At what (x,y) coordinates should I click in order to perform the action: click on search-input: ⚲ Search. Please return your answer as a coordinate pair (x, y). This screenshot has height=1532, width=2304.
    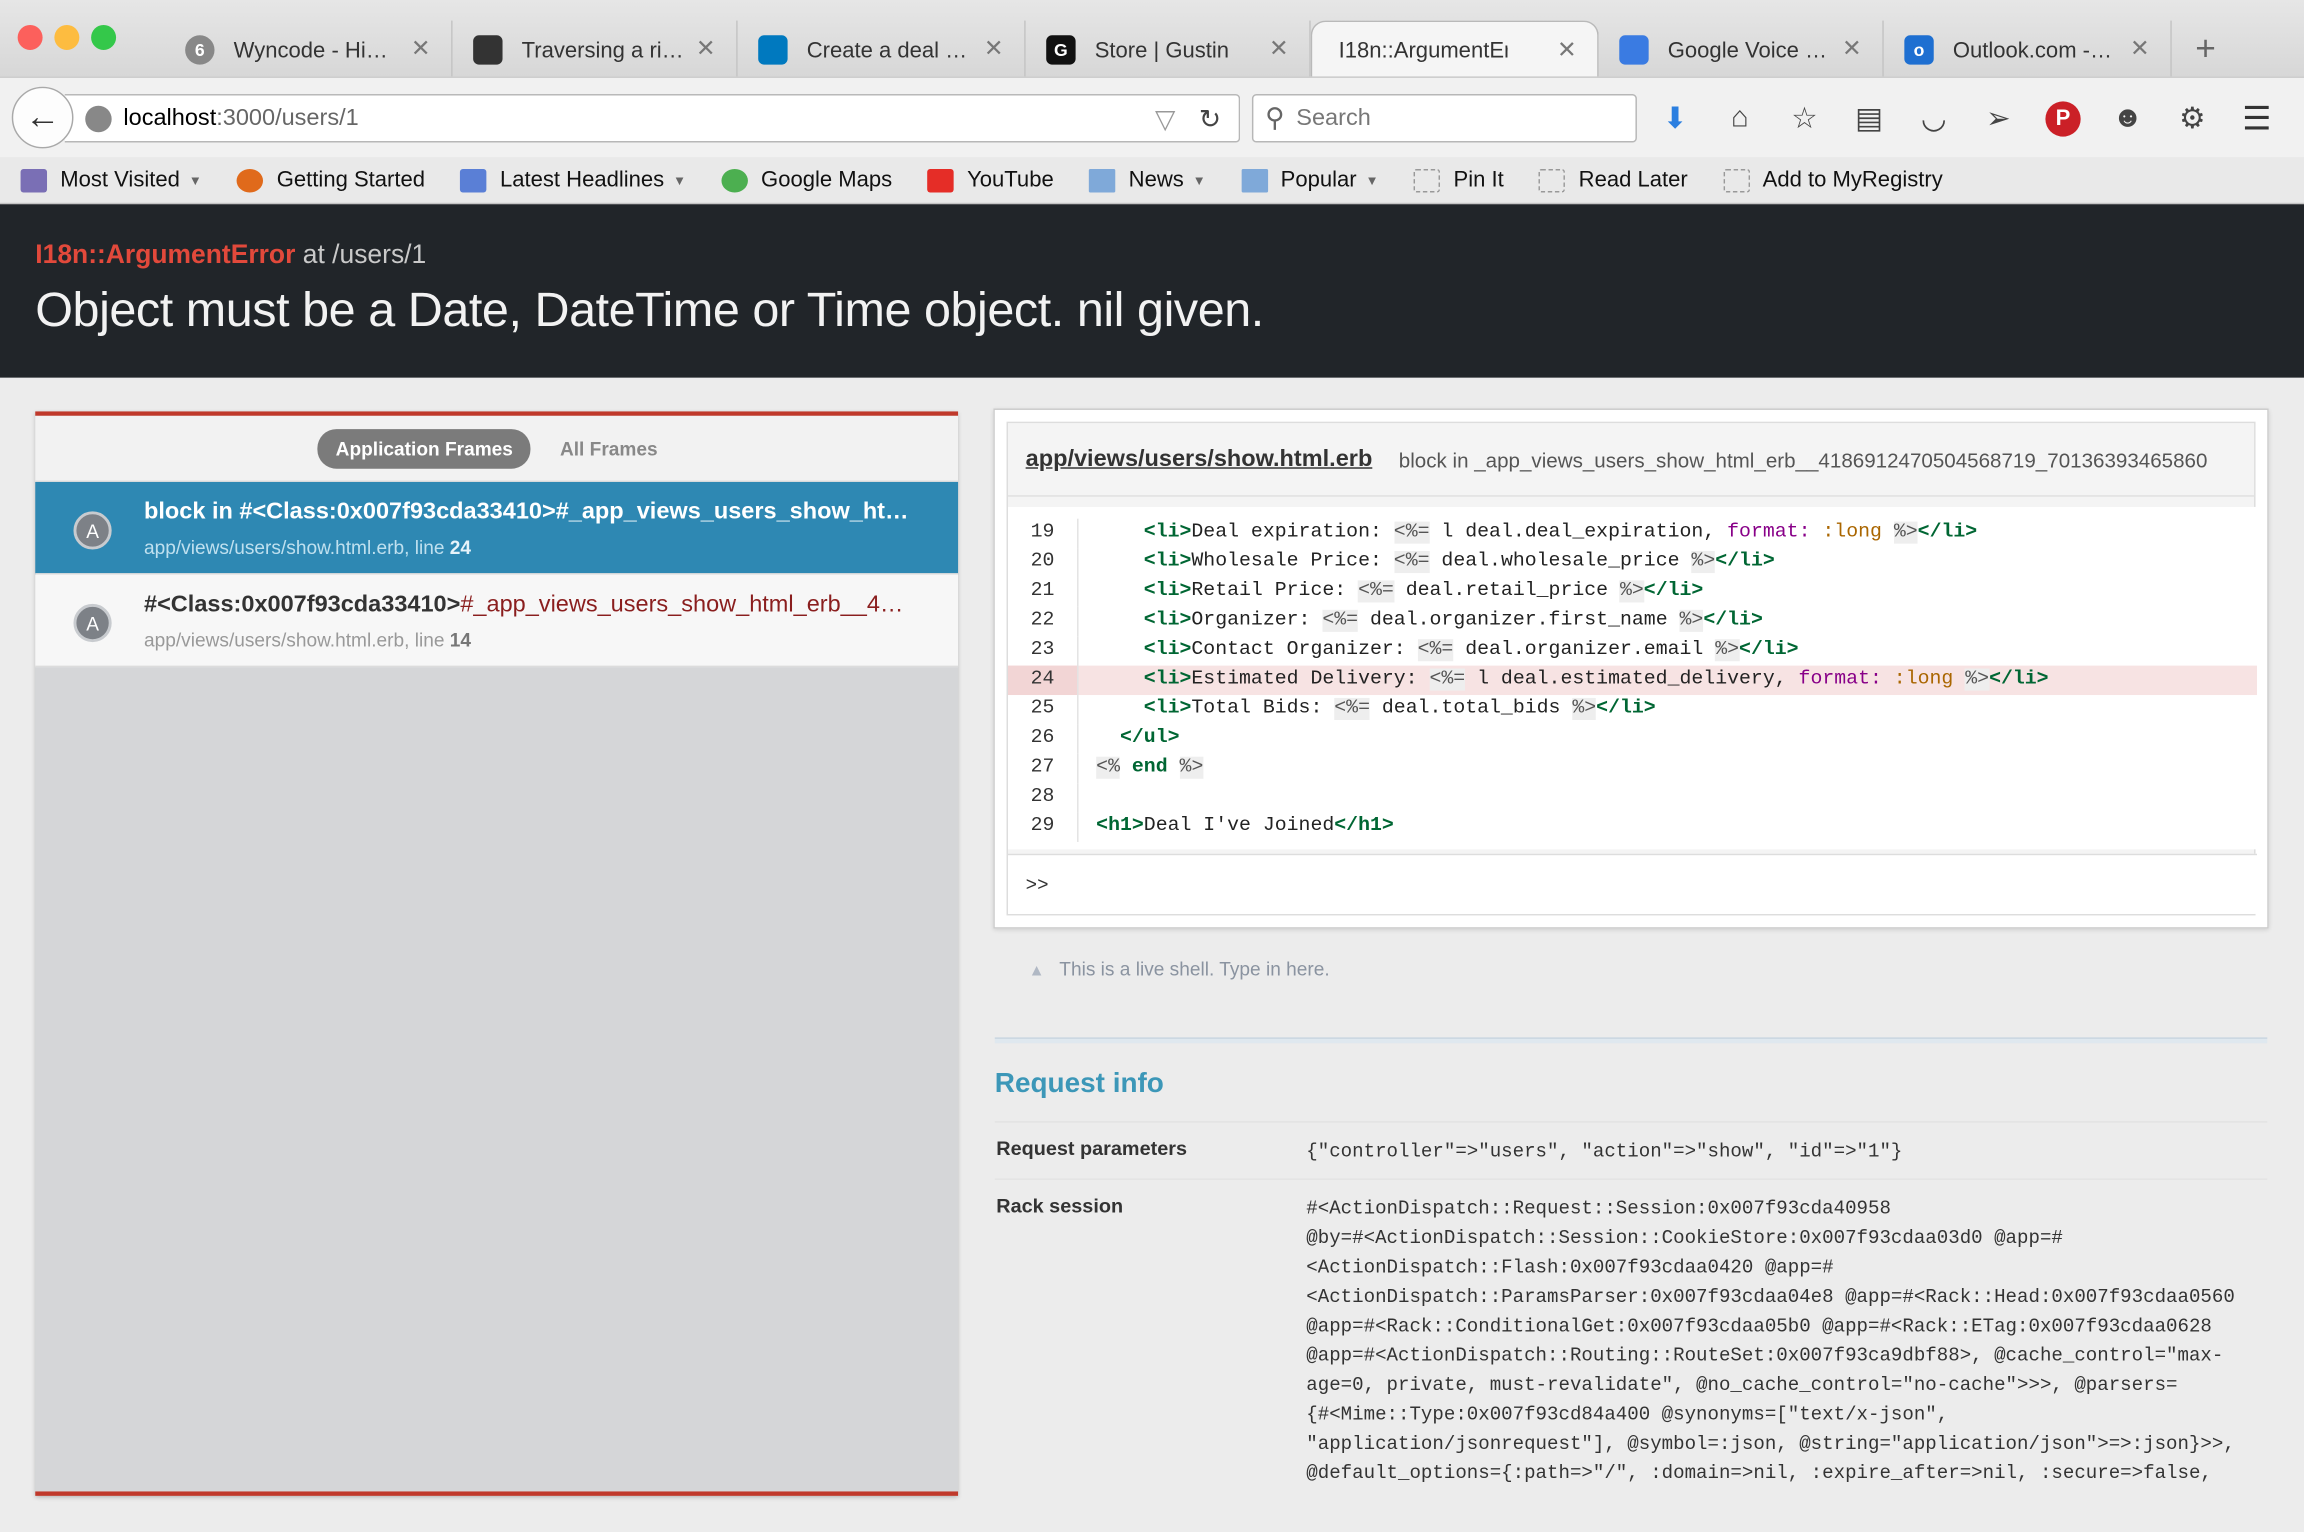
    Looking at the image, I should click on (1444, 118).